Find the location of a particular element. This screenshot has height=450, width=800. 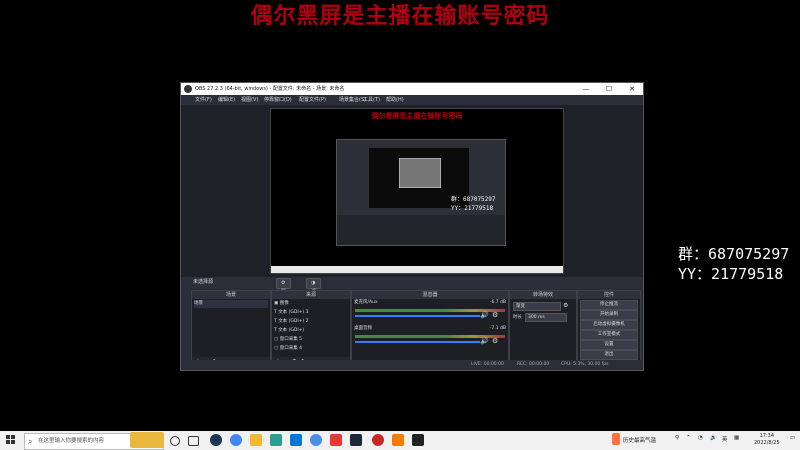

weather-text: 历史最高气温 is located at coordinates (639, 440).